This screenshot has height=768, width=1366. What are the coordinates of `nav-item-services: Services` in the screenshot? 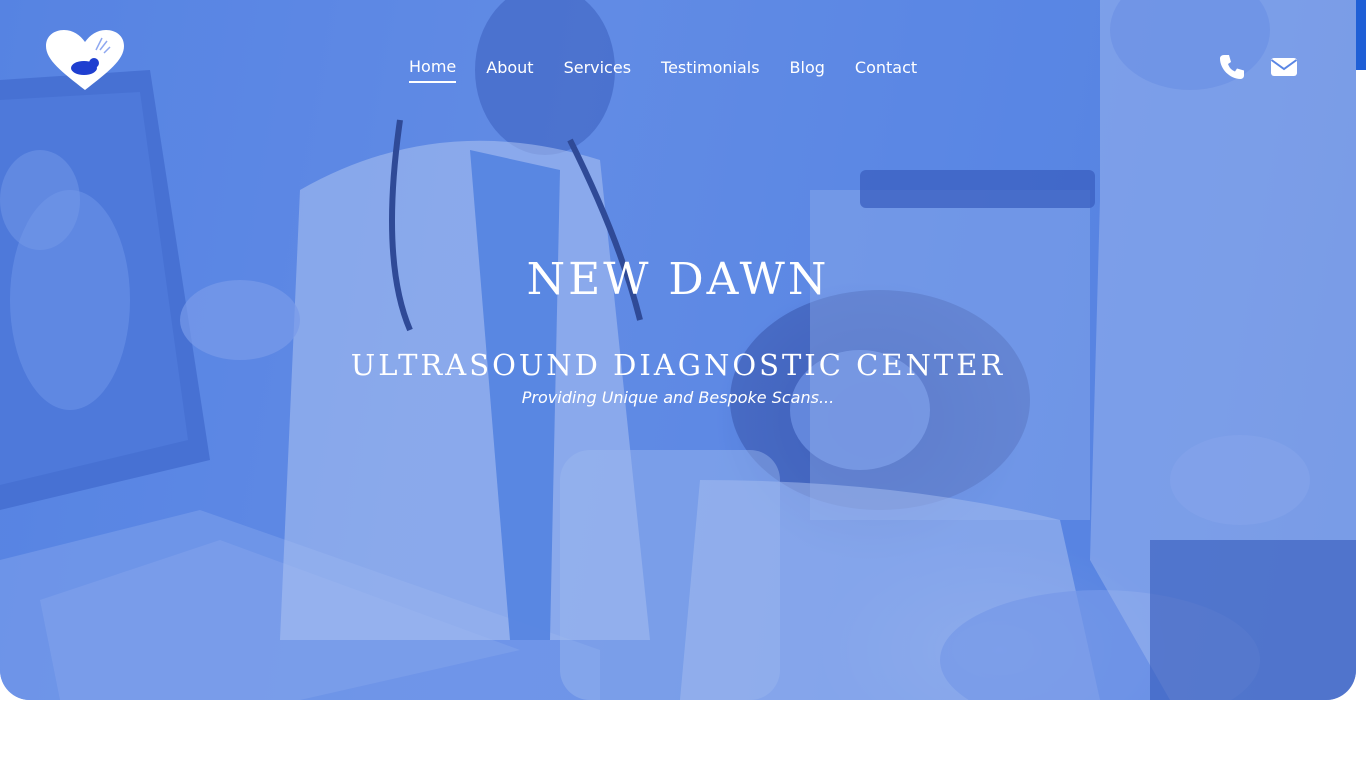 It's located at (597, 70).